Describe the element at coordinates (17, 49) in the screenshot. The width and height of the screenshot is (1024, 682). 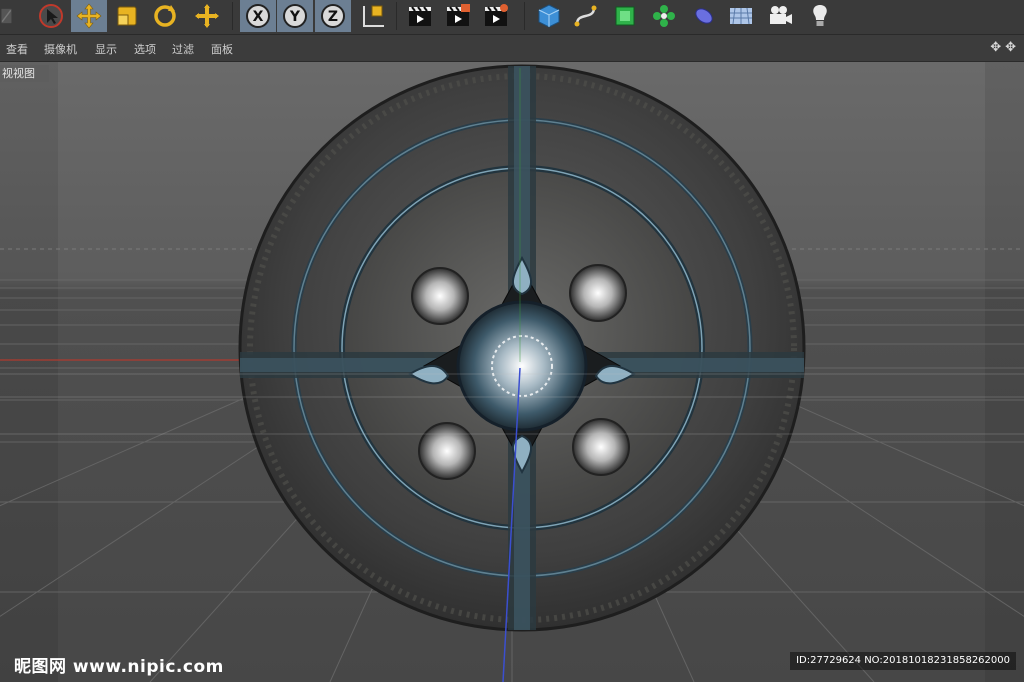
I see `menu-view: 查看` at that location.